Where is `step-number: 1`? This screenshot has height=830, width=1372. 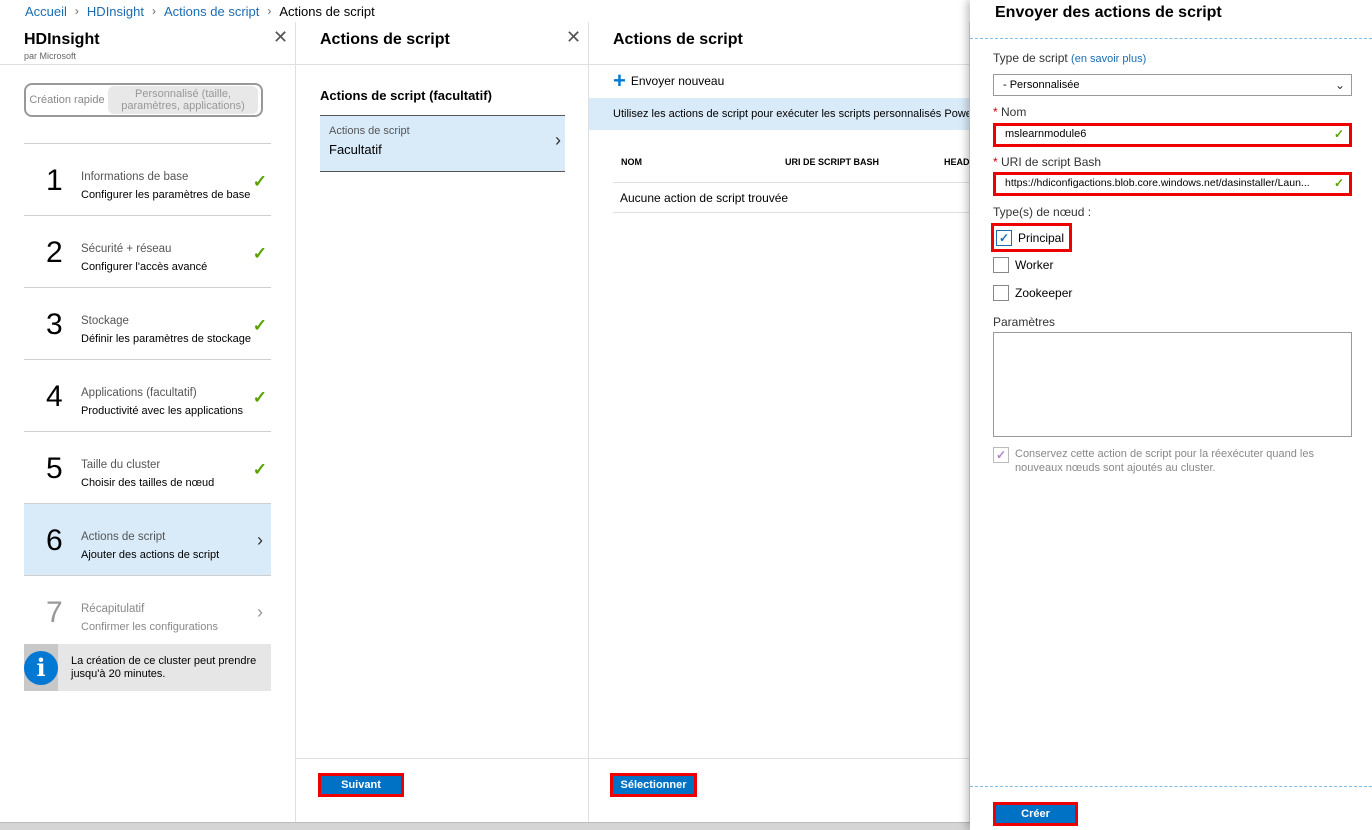
step-number: 1 is located at coordinates (54, 180).